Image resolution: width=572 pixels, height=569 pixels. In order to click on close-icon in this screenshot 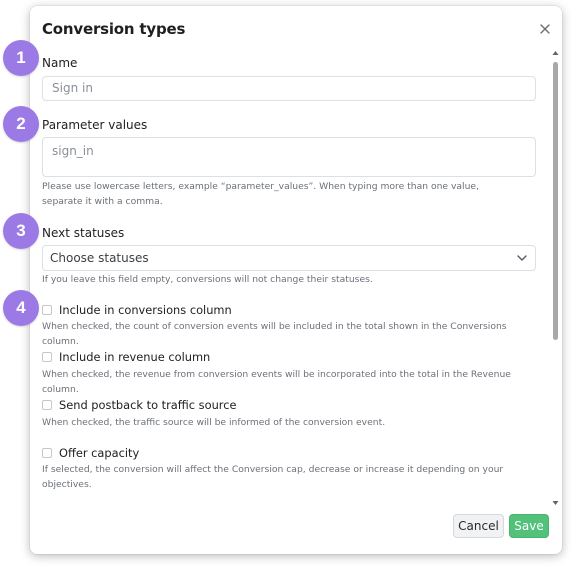, I will do `click(545, 29)`.